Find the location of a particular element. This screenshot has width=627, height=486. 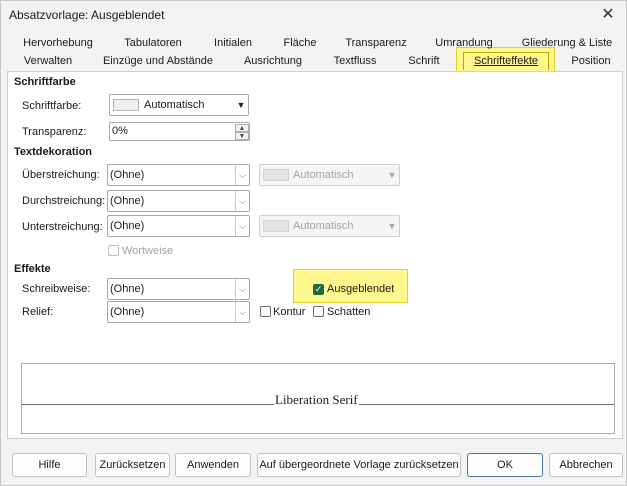

outline-checkbox is located at coordinates (265, 311).